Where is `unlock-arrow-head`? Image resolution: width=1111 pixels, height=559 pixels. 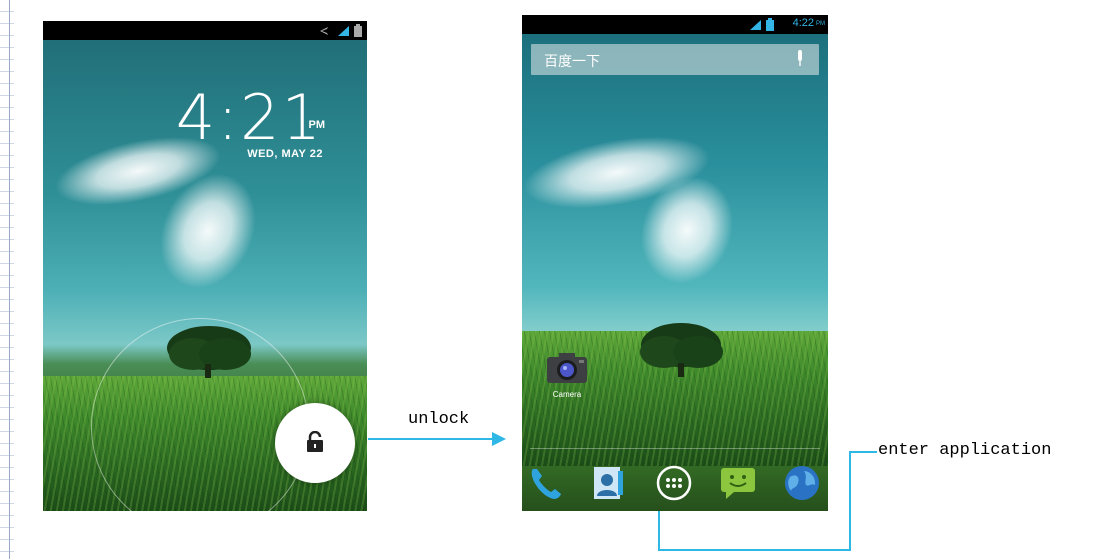 unlock-arrow-head is located at coordinates (499, 439).